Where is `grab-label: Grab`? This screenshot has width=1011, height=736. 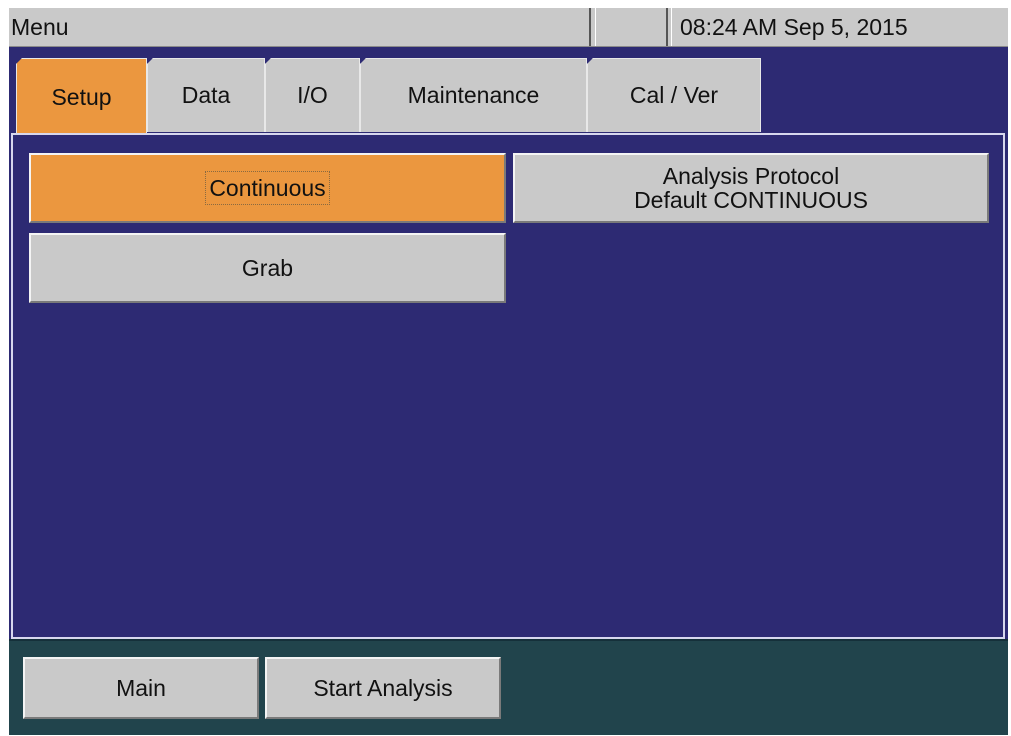 grab-label: Grab is located at coordinates (267, 268).